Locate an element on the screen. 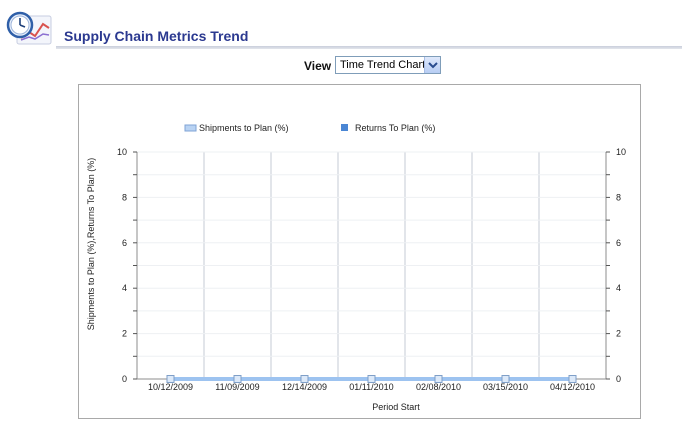 The image size is (684, 428). view-select: Time Trend Chart is located at coordinates (388, 65).